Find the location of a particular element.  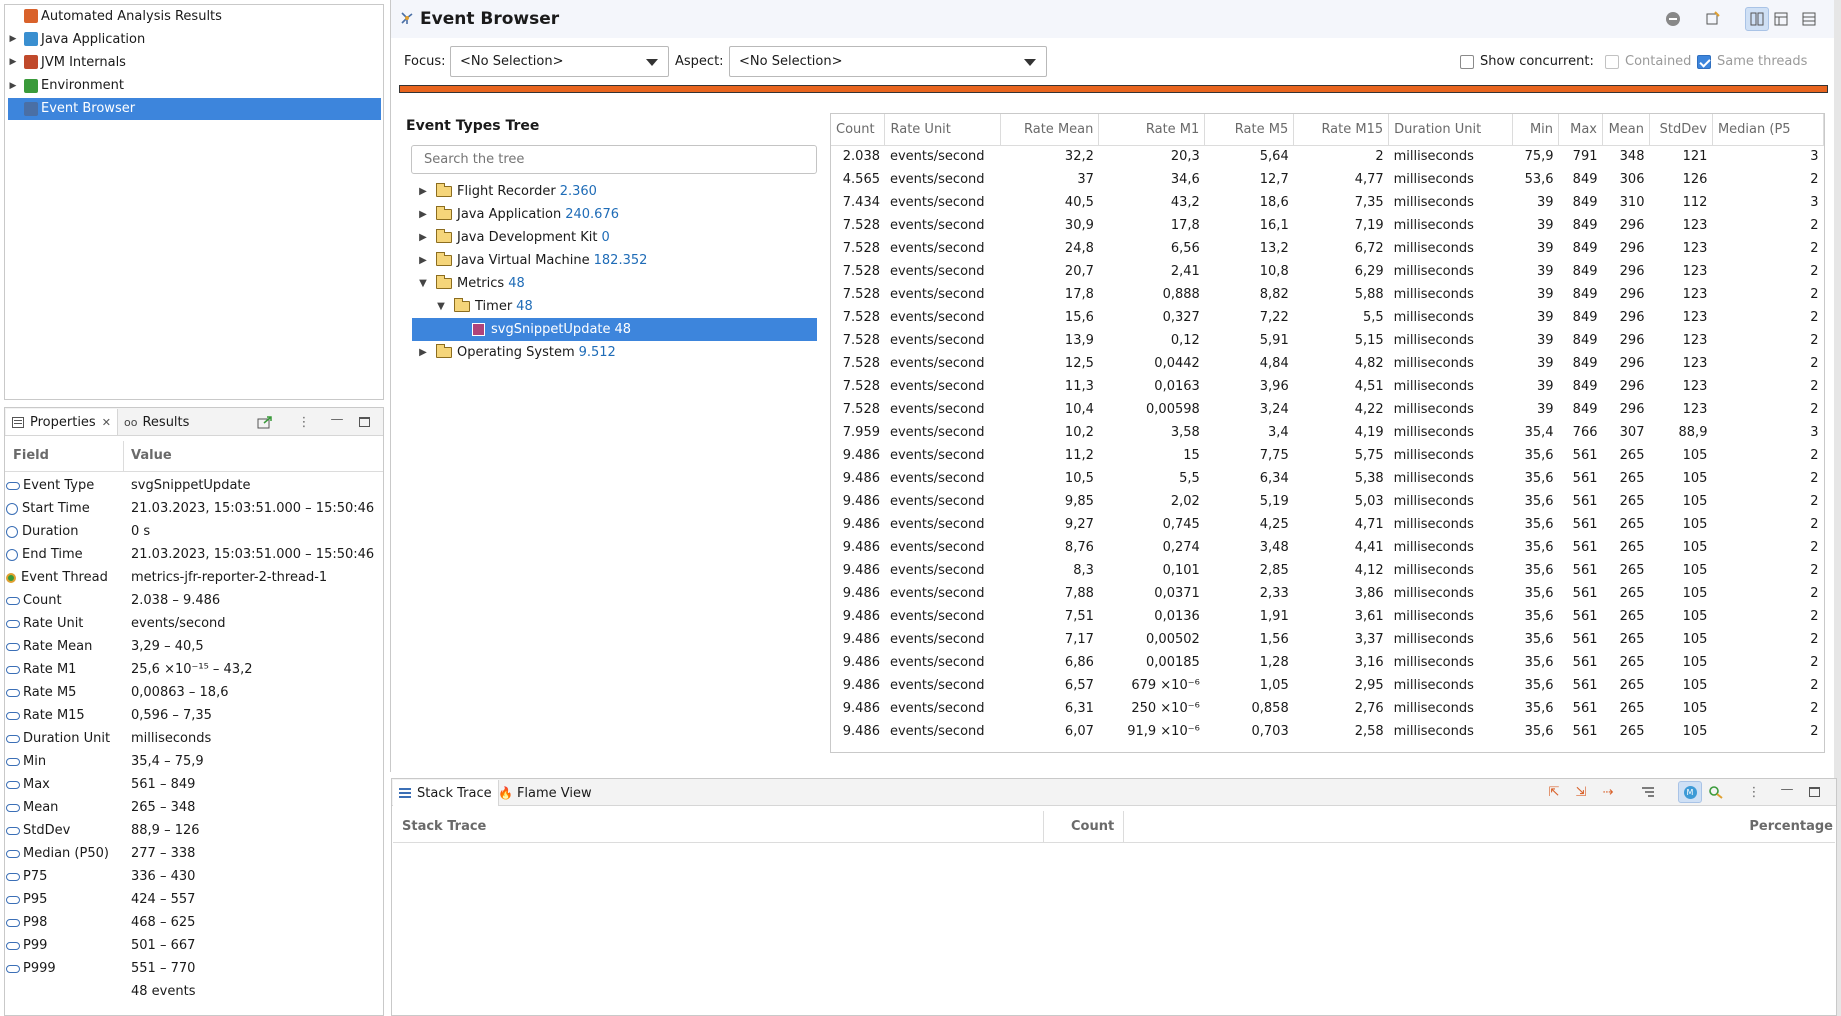

column-header: Max is located at coordinates (1580, 130).